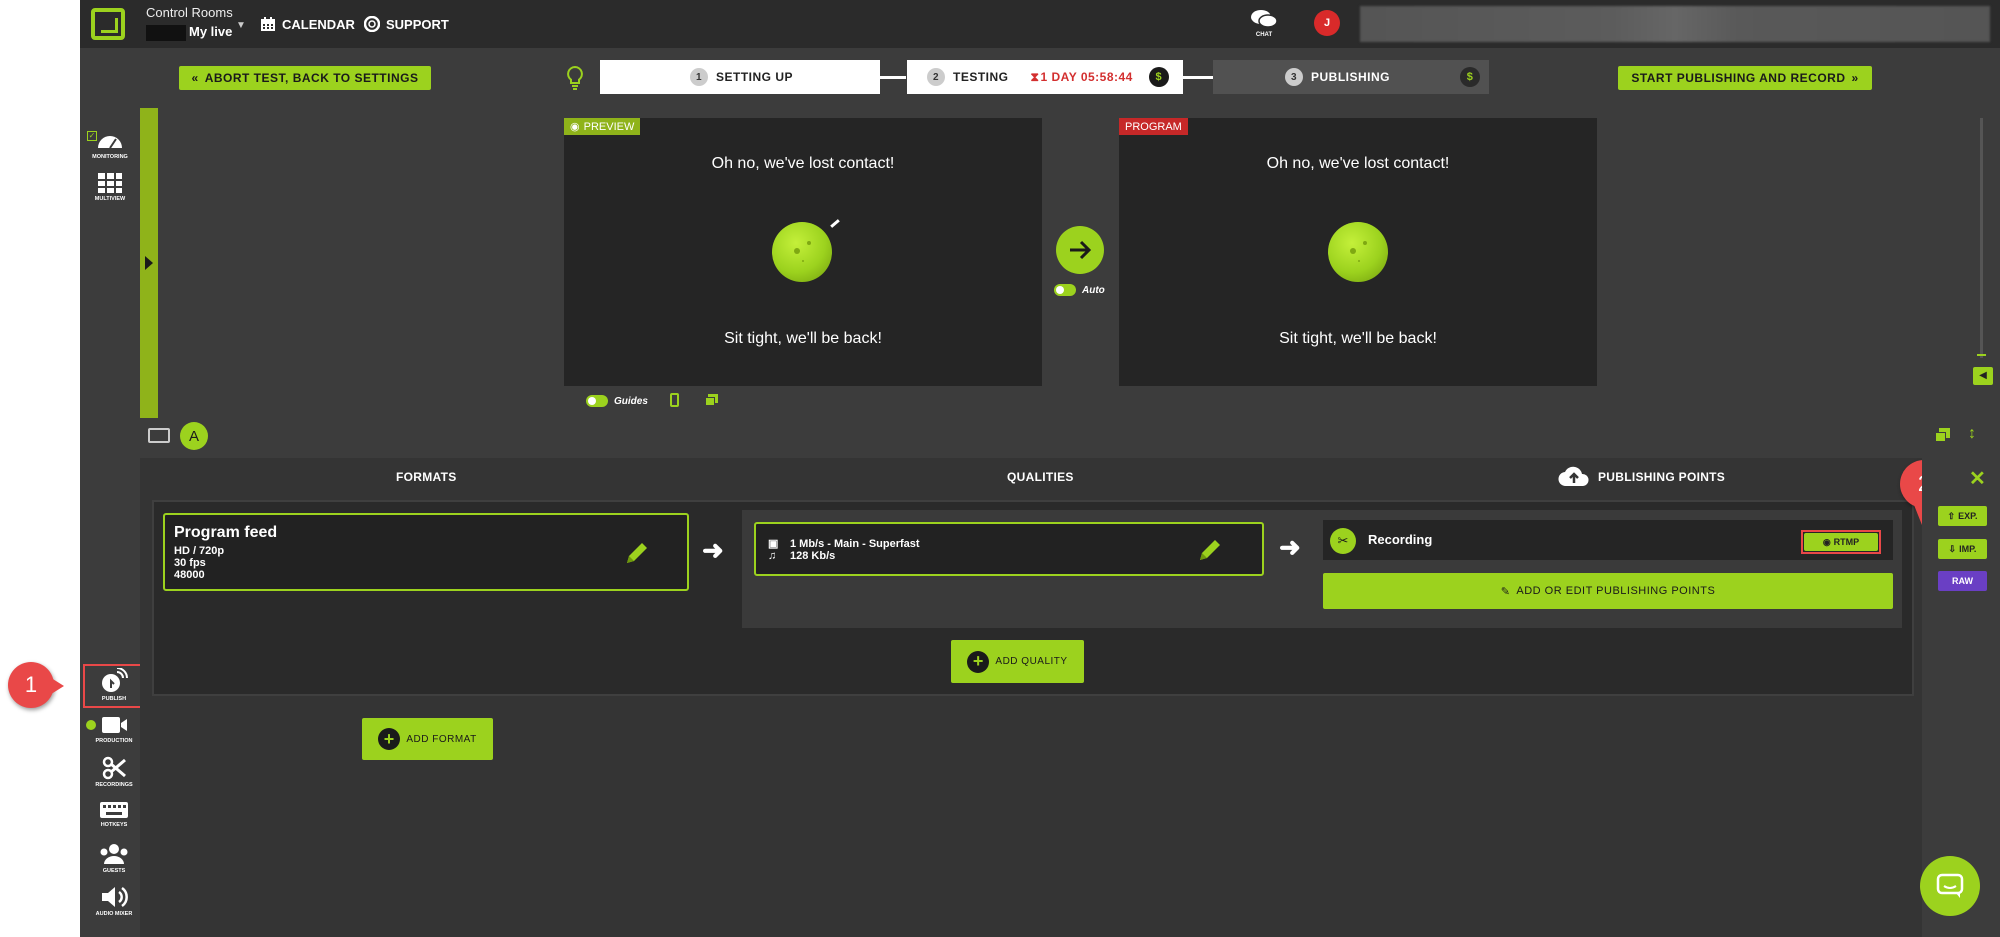 This screenshot has width=2000, height=937. I want to click on volume-icon: ◀, so click(1983, 376).